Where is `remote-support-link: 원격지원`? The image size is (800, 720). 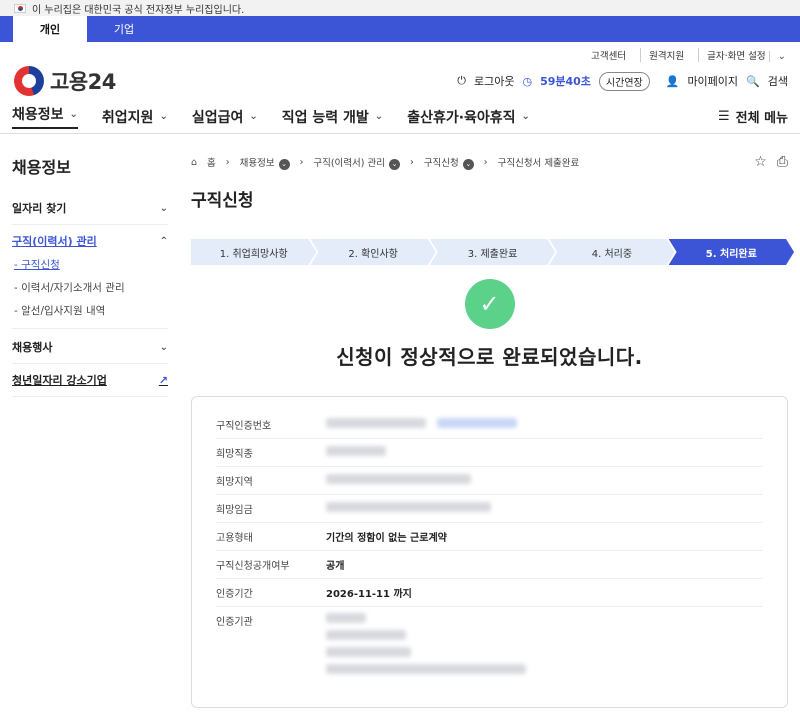 remote-support-link: 원격지원 is located at coordinates (662, 55).